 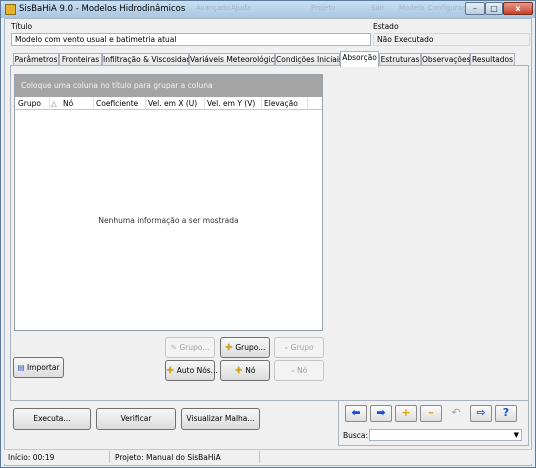 What do you see at coordinates (117, 103) in the screenshot?
I see `column-header-coeficiente: Coeficiente` at bounding box center [117, 103].